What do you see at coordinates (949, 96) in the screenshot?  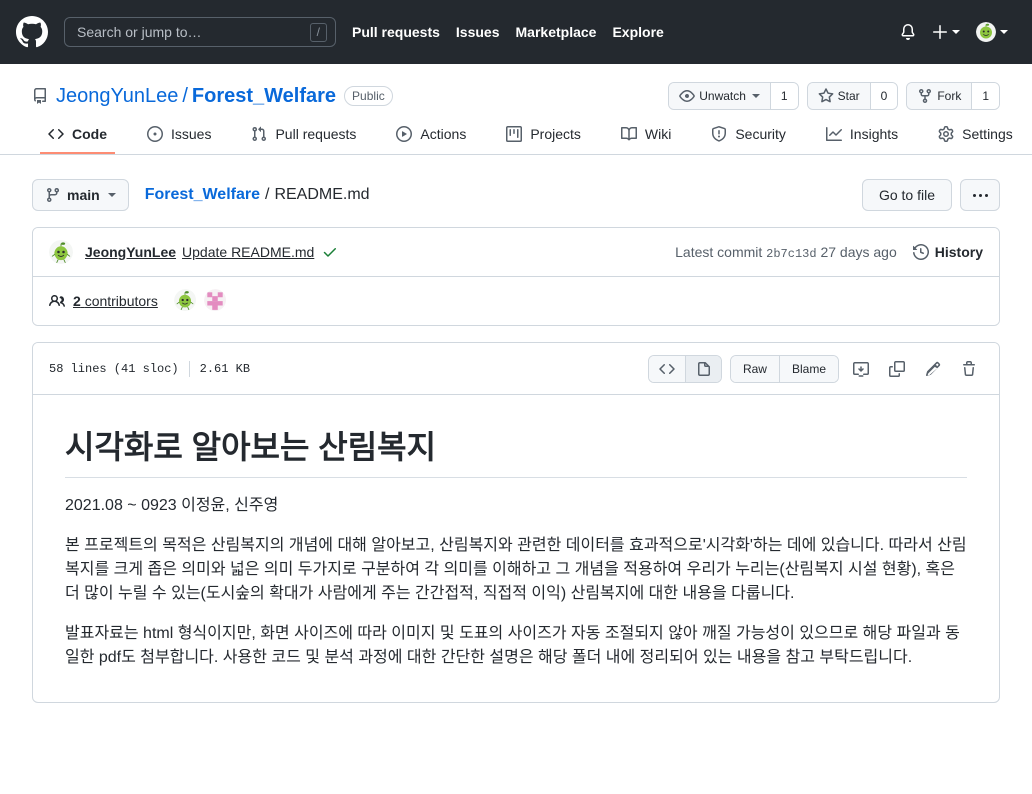 I see `fork-label: Fork` at bounding box center [949, 96].